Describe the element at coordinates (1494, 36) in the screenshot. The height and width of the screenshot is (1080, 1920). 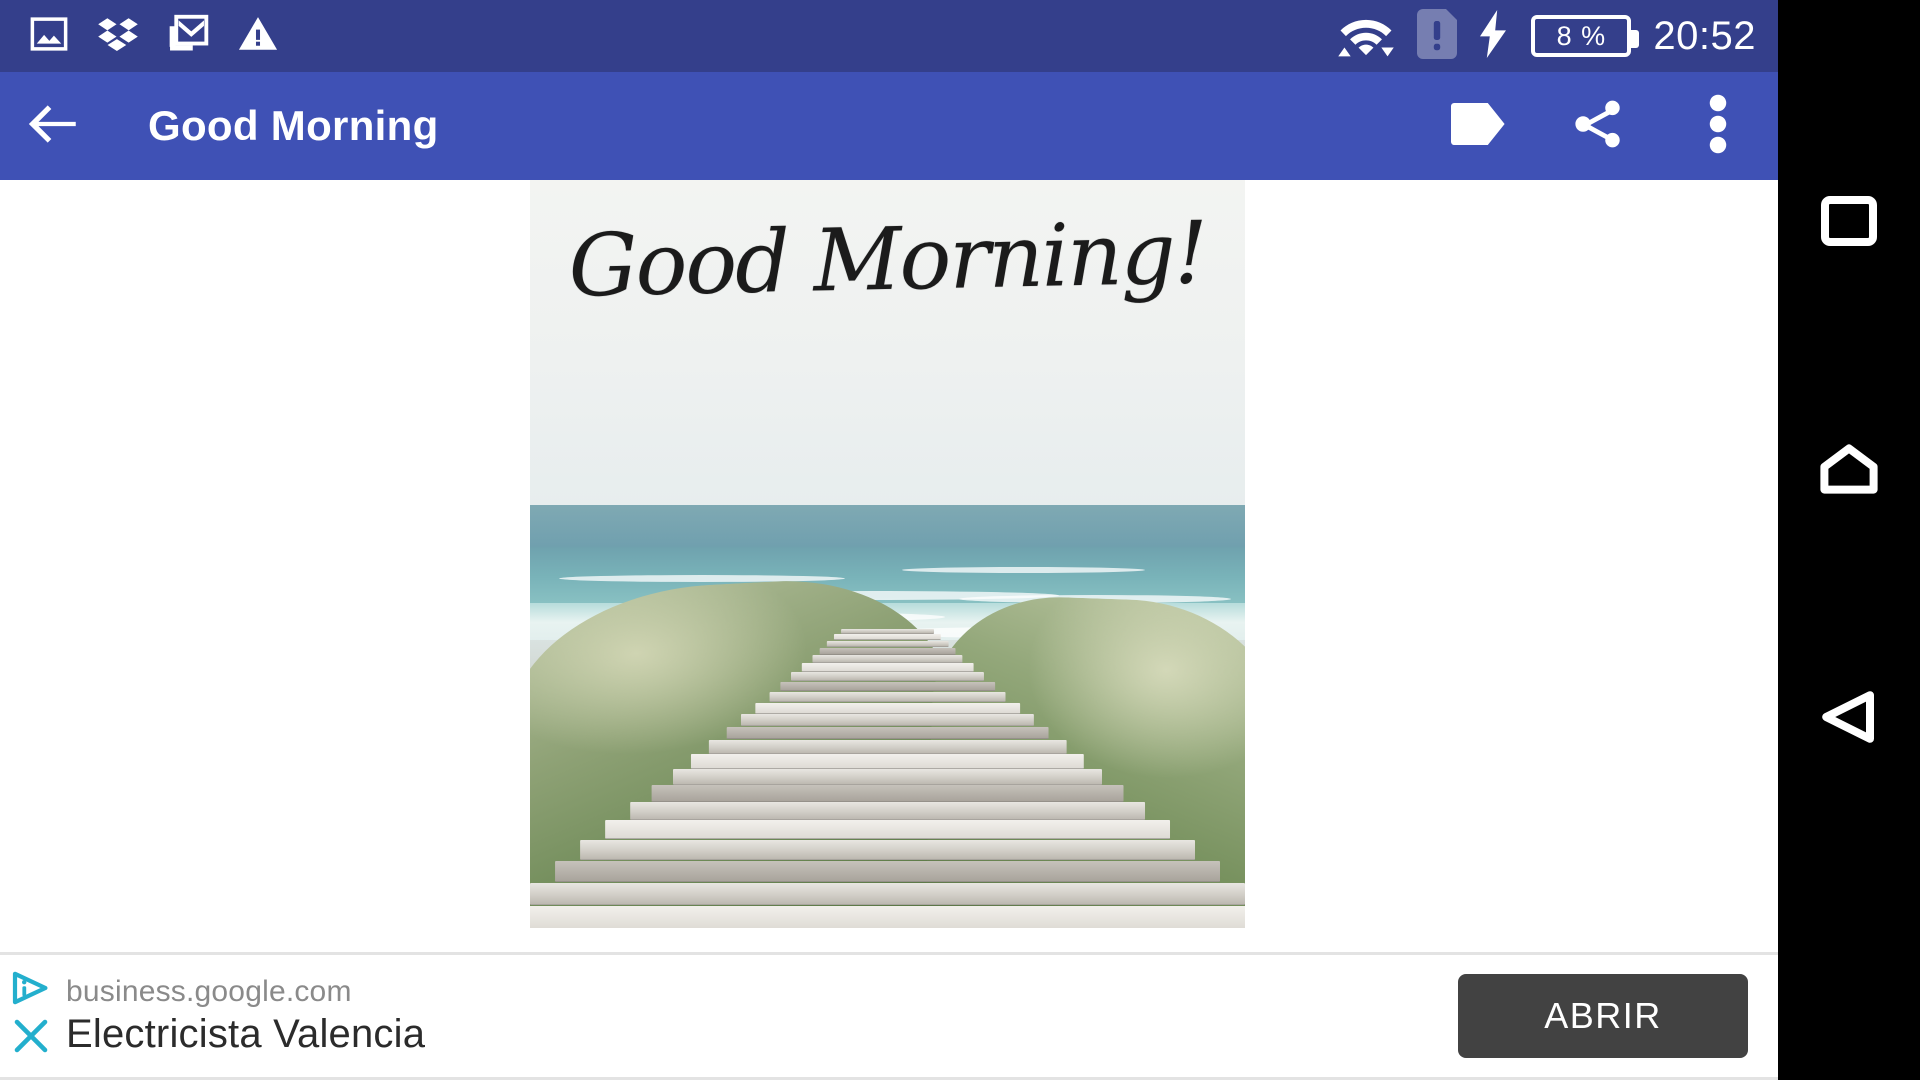
I see `charging-bolt-icon` at that location.